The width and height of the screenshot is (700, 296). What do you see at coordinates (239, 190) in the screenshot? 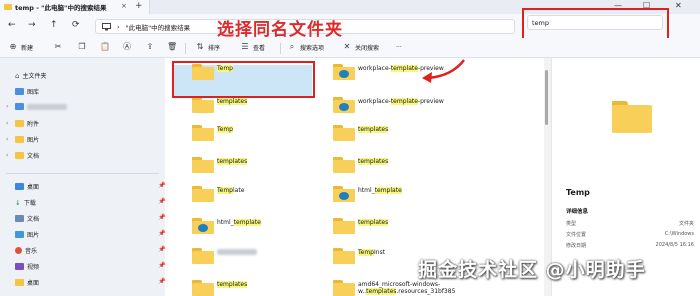
I see `file-name-suffix: late` at bounding box center [239, 190].